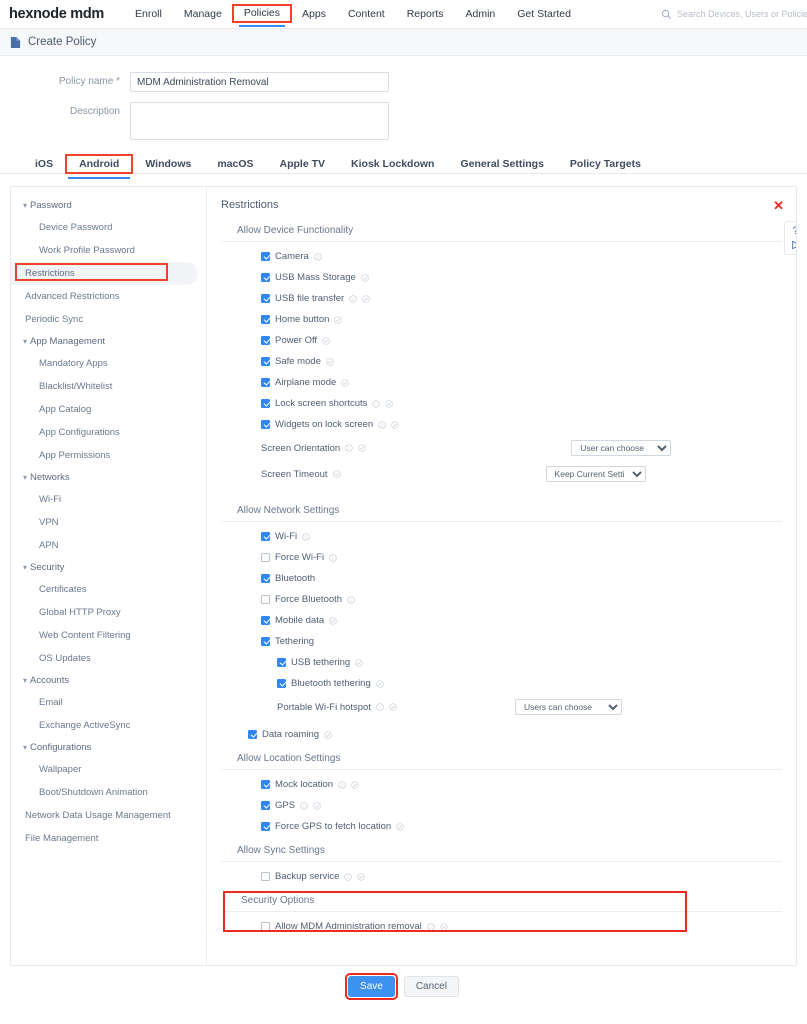 This screenshot has width=807, height=1024. I want to click on sidebar-item-advanced-restrictions: Advanced Restrictions, so click(108, 296).